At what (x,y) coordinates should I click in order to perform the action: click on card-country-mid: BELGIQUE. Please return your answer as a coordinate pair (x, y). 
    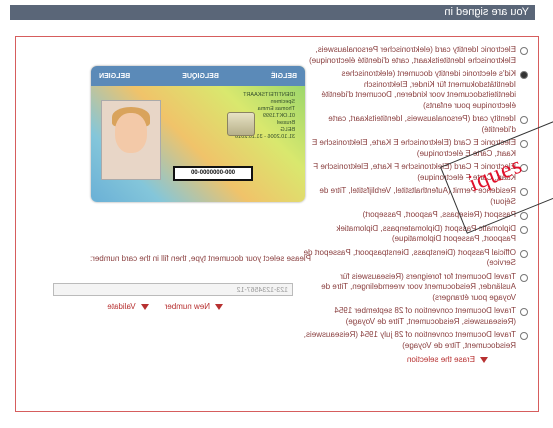
    Looking at the image, I should click on (200, 76).